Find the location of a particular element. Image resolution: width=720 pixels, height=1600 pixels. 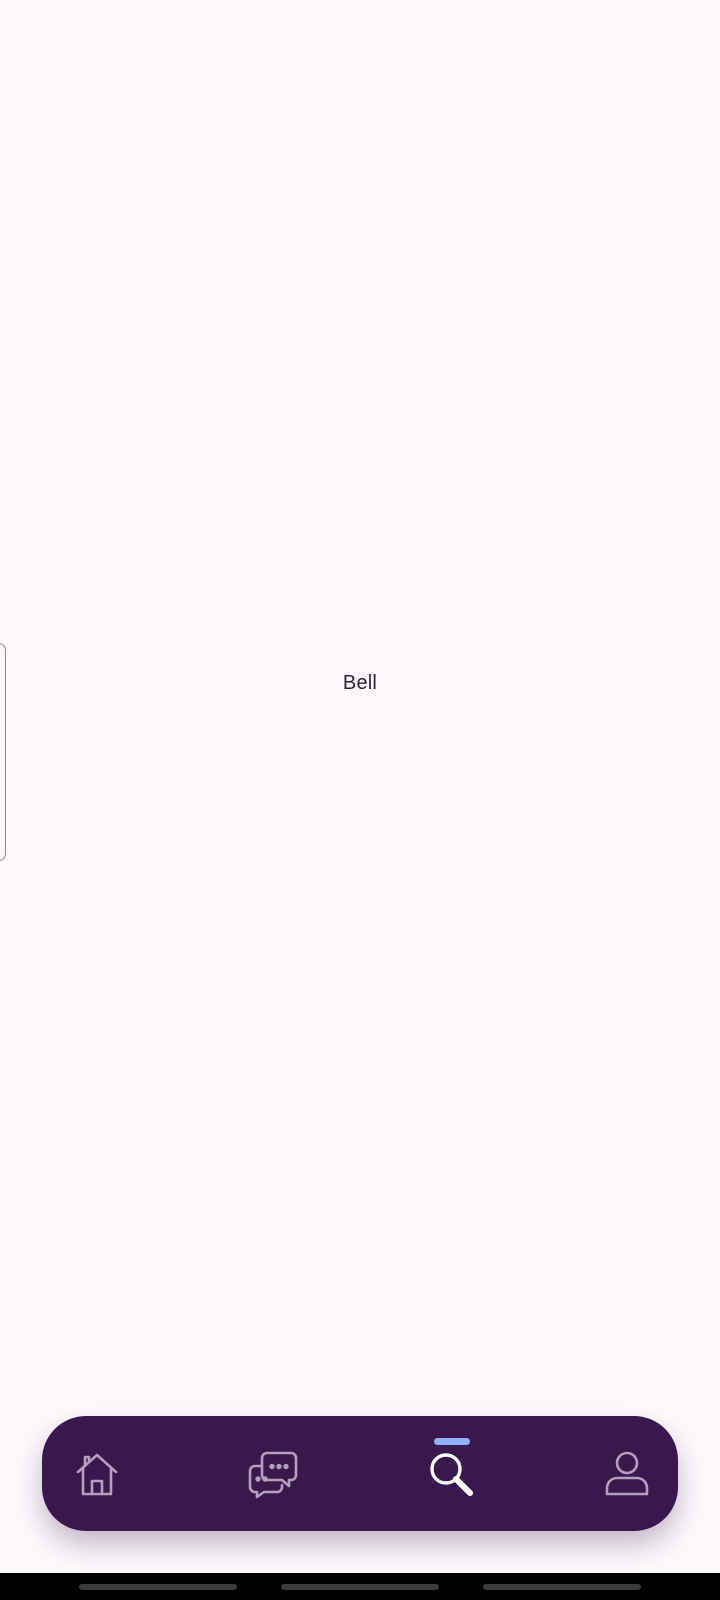

nav-item-search is located at coordinates (451, 1473).